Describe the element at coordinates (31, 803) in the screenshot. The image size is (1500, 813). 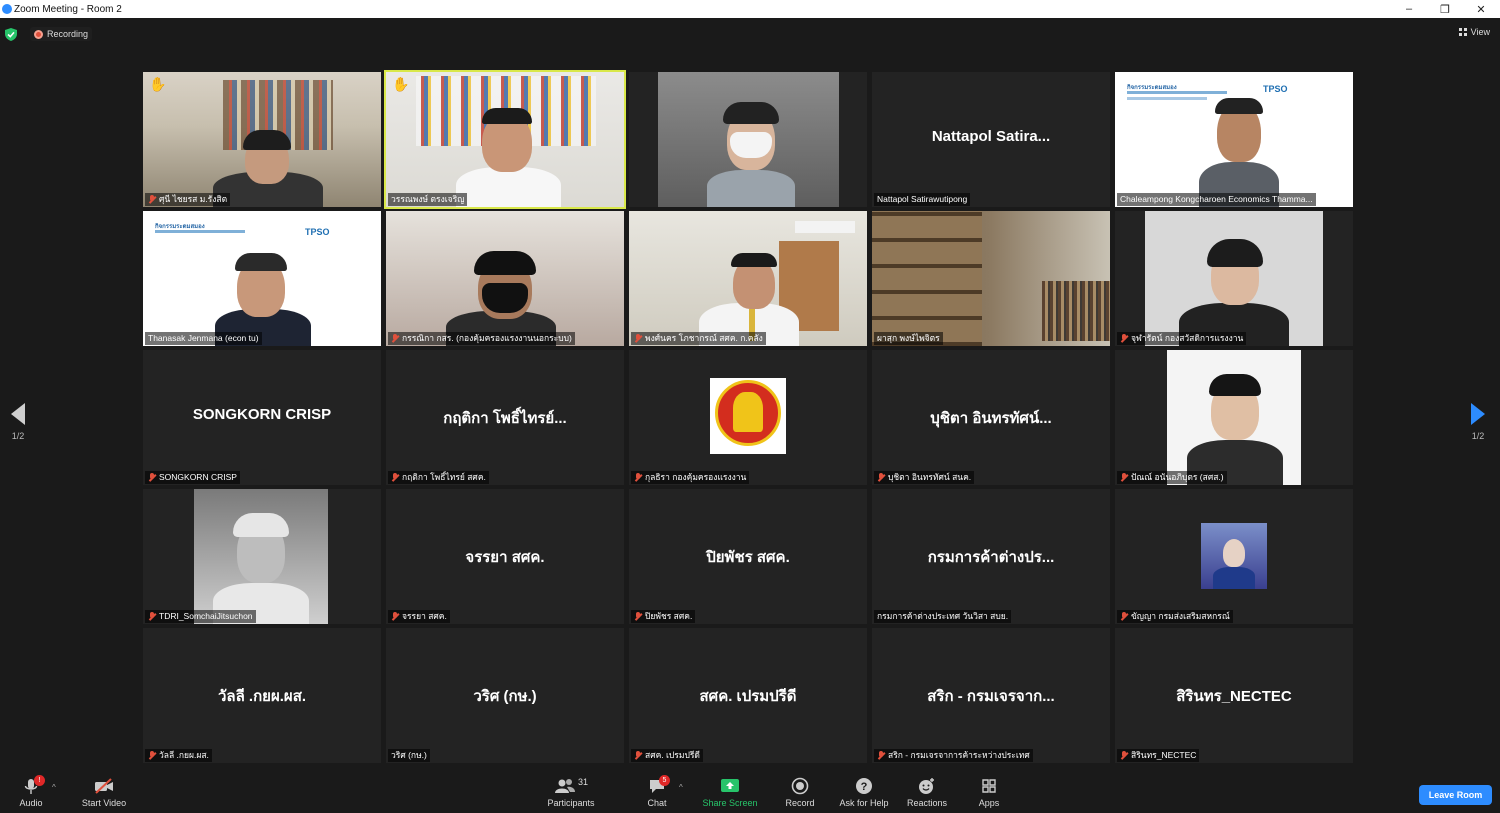
I see `audio-label: Audio` at that location.